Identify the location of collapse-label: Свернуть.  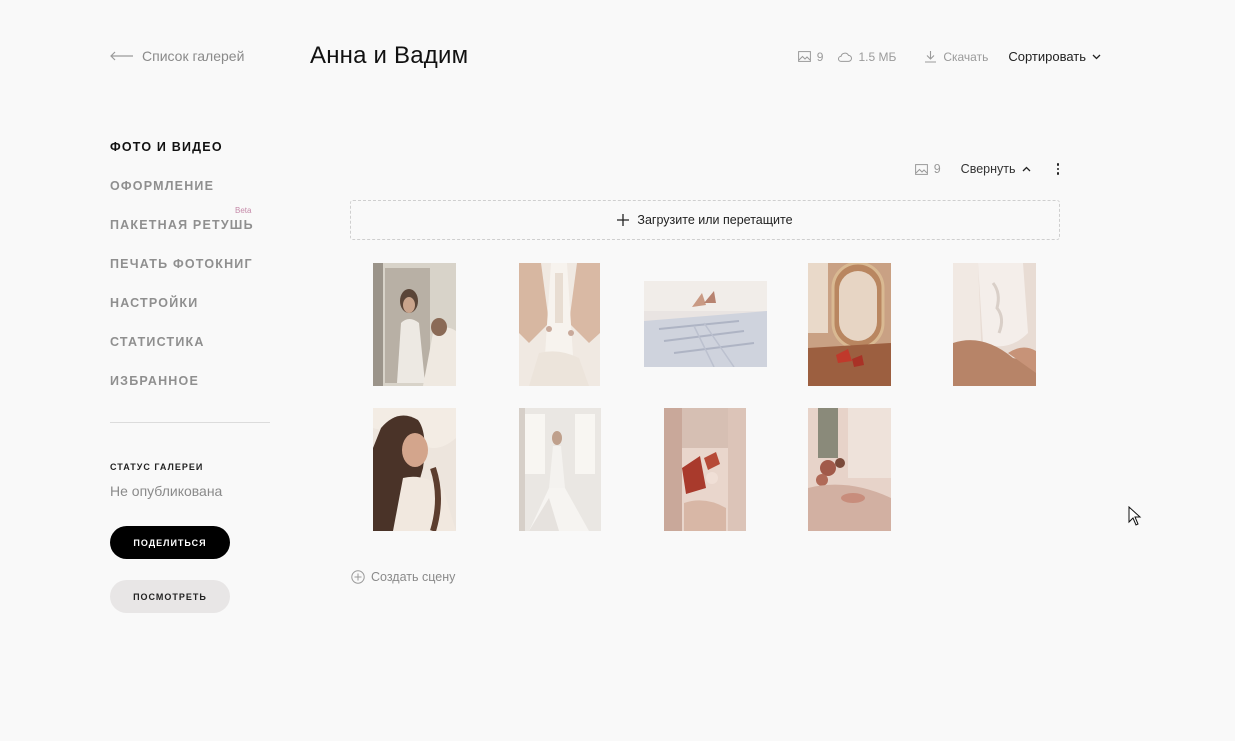
(988, 169).